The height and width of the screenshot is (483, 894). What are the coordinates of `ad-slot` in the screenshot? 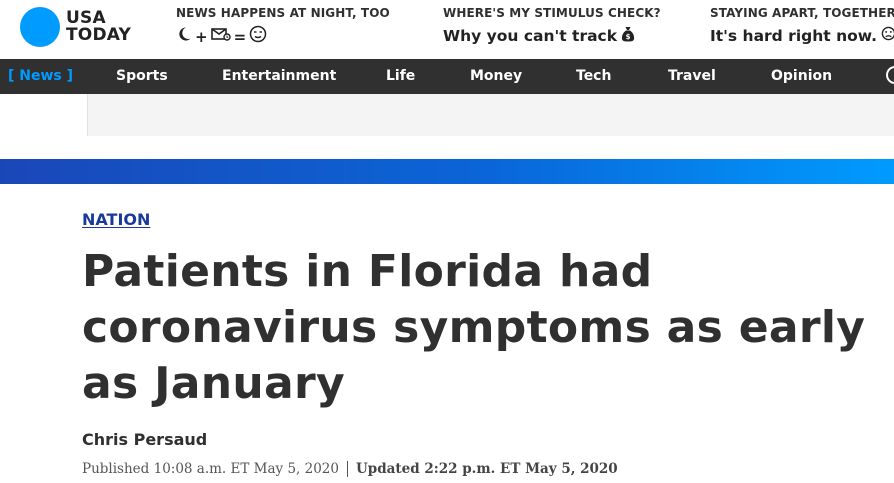 It's located at (490, 115).